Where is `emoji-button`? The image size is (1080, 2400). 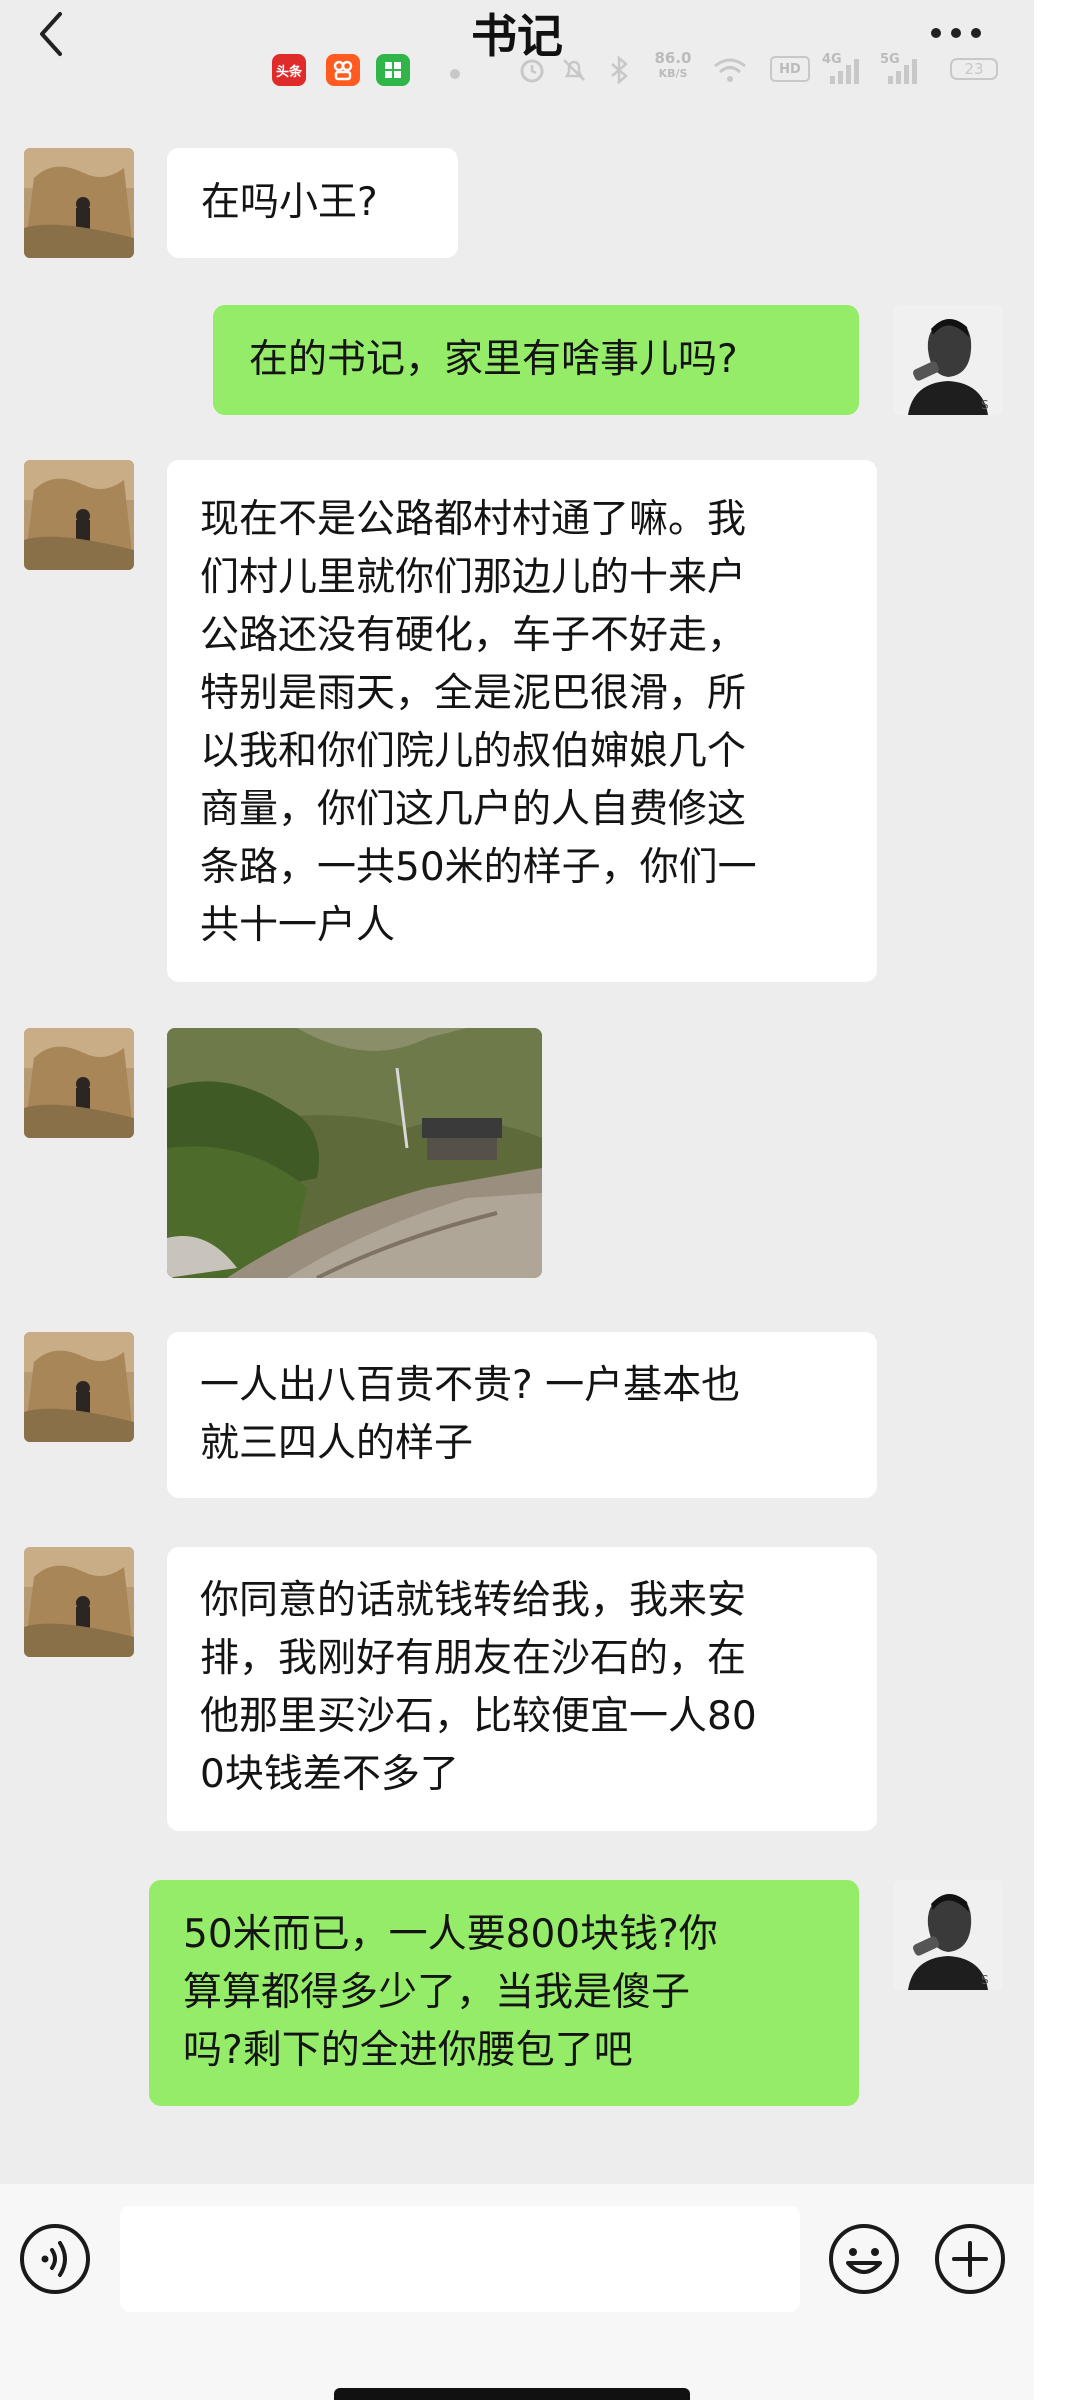 emoji-button is located at coordinates (864, 2259).